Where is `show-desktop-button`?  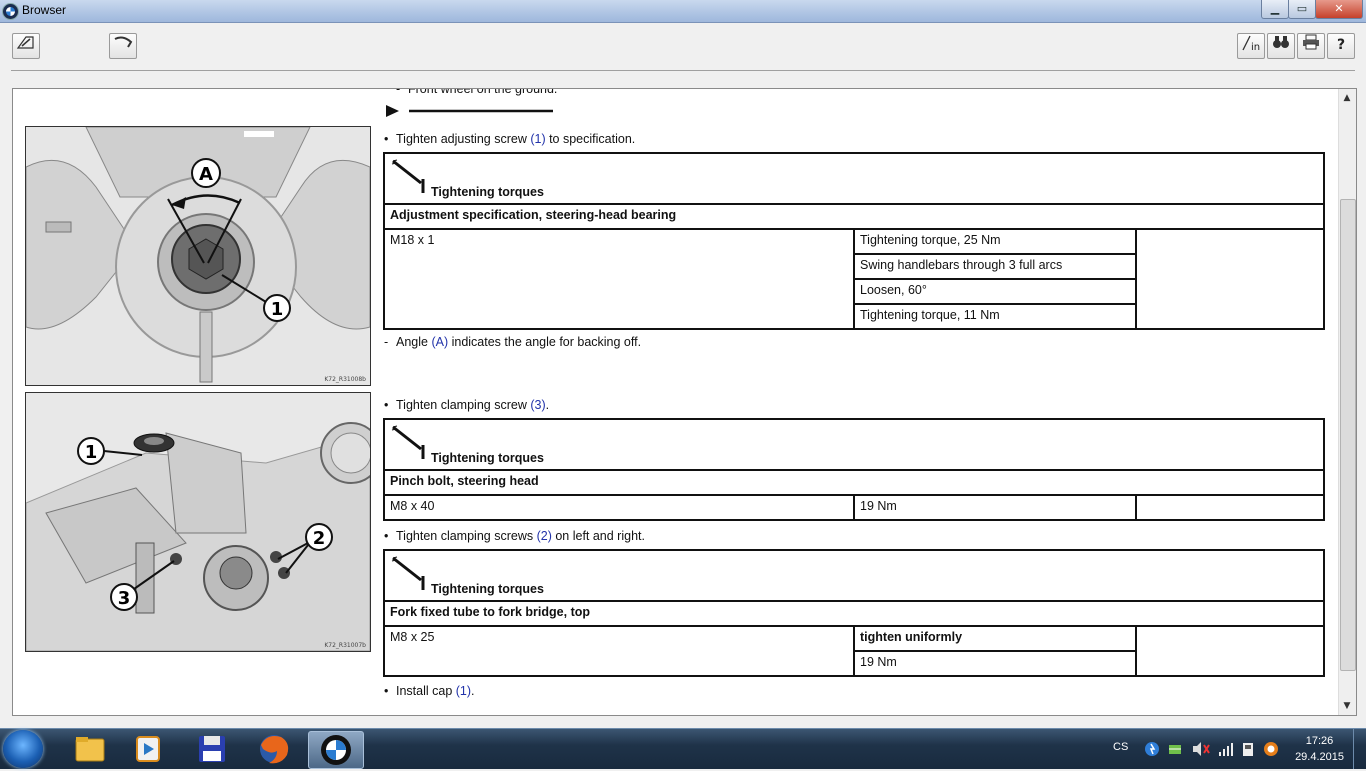 show-desktop-button is located at coordinates (1359, 749).